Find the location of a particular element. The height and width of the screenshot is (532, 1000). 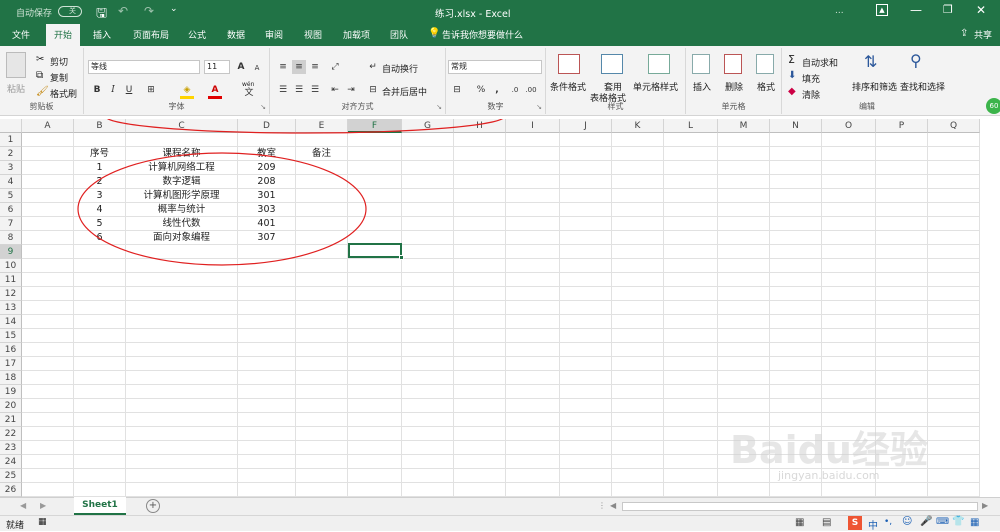

shrink-font-button: A is located at coordinates (257, 68).